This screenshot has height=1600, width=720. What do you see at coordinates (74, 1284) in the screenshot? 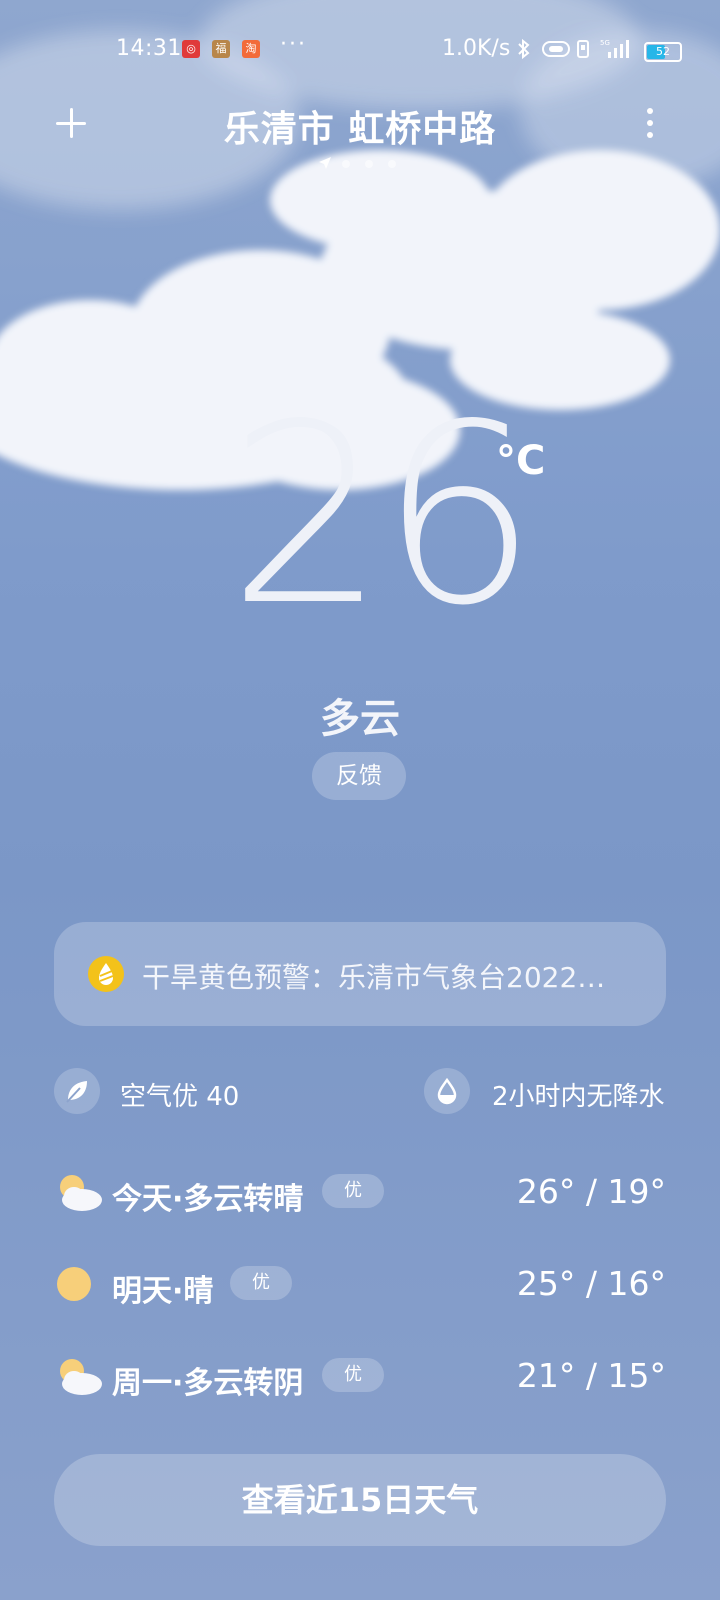
I see `sunny-icon` at bounding box center [74, 1284].